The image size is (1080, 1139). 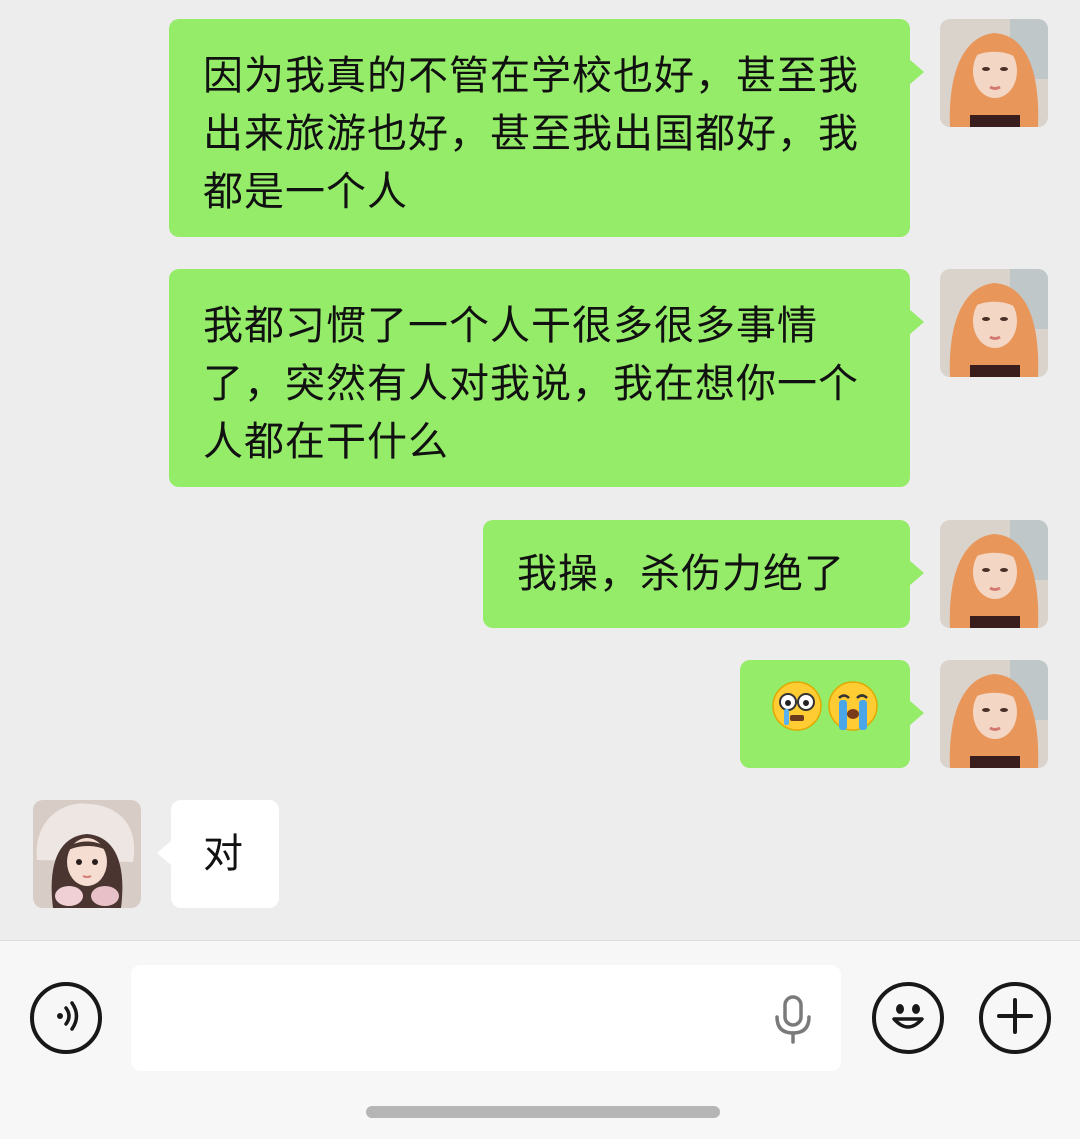 What do you see at coordinates (486, 1018) in the screenshot?
I see `message-input` at bounding box center [486, 1018].